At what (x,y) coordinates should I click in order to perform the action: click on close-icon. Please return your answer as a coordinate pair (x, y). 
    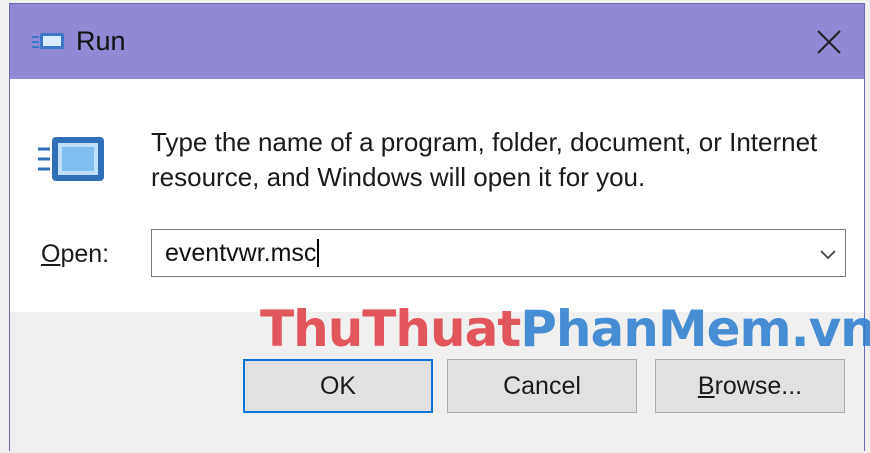
    Looking at the image, I should click on (829, 41).